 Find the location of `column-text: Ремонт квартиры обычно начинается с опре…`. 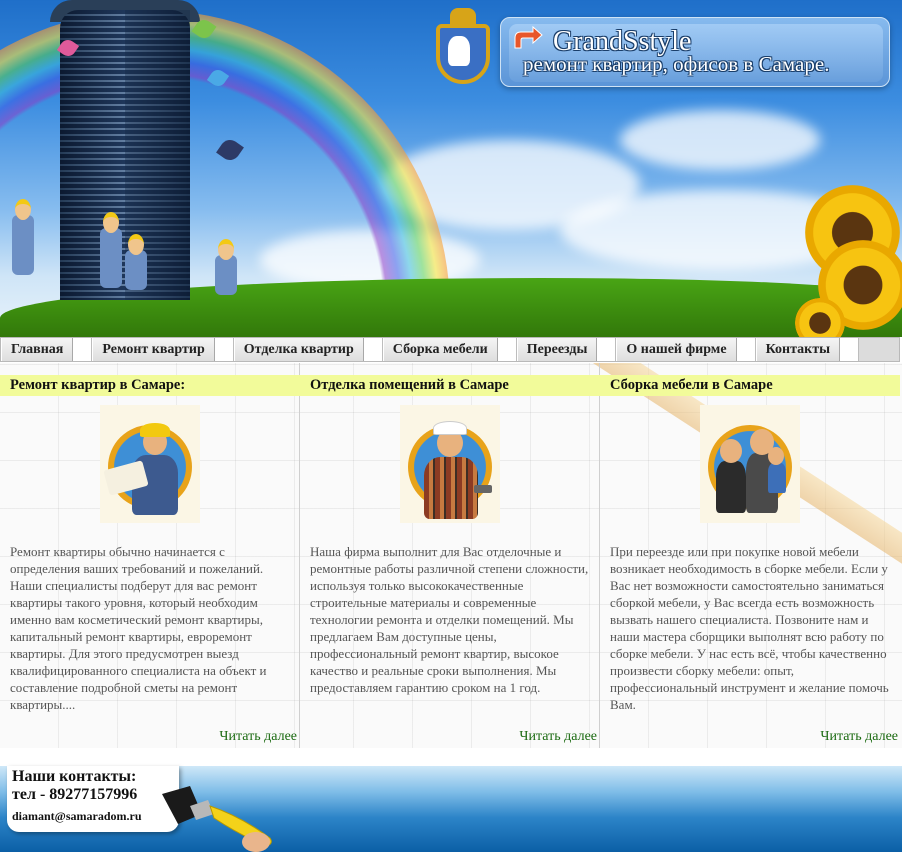

column-text: Ремонт квартиры обычно начинается с опре… is located at coordinates (138, 628).